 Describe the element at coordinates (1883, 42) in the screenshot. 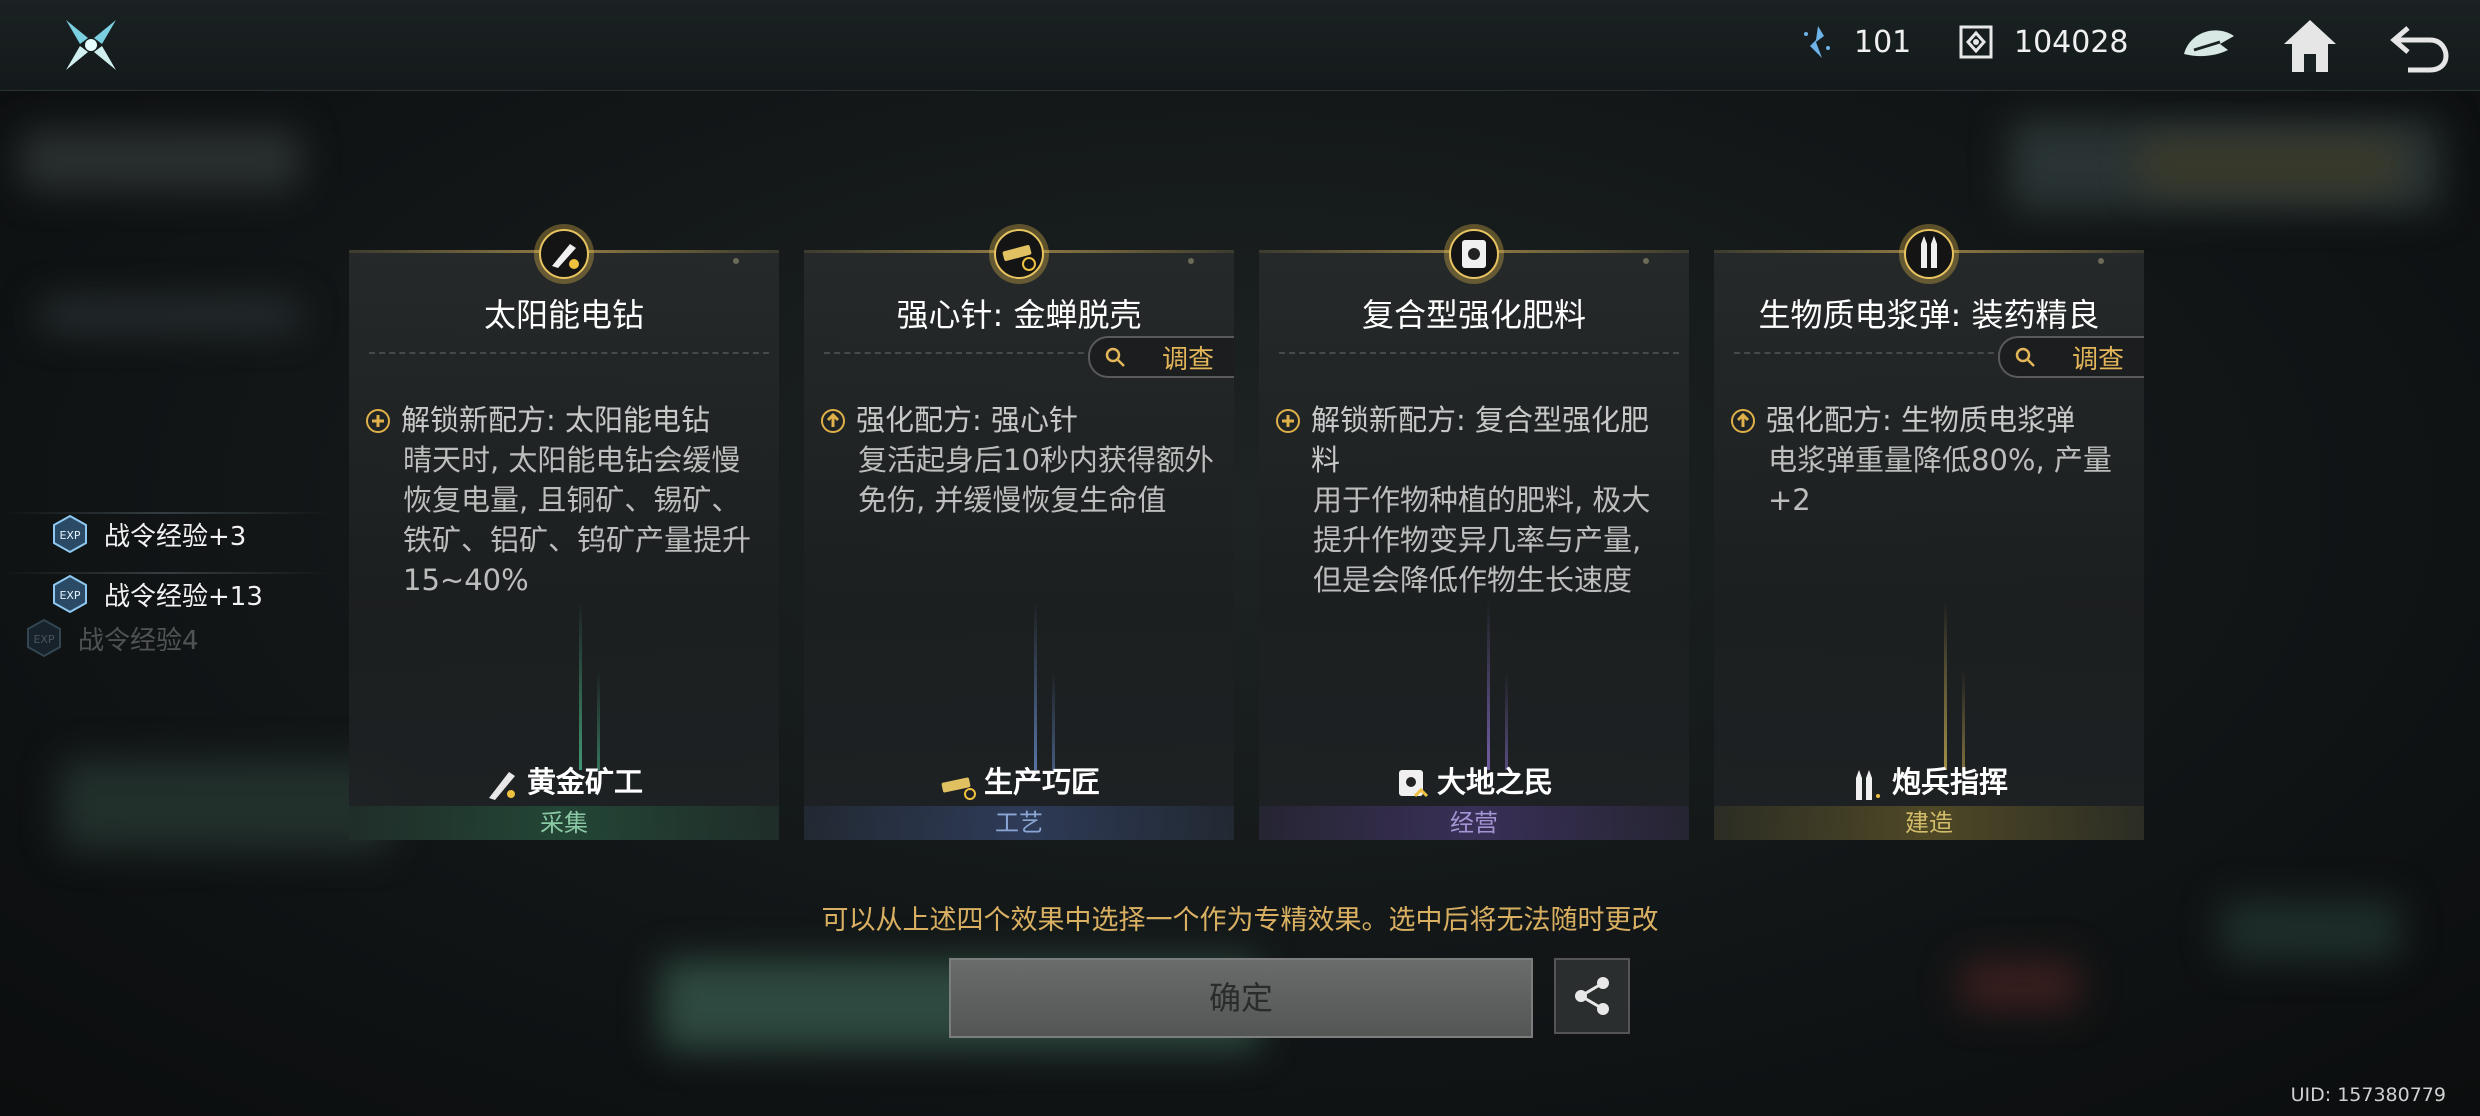

I see `energy-value: 101` at that location.